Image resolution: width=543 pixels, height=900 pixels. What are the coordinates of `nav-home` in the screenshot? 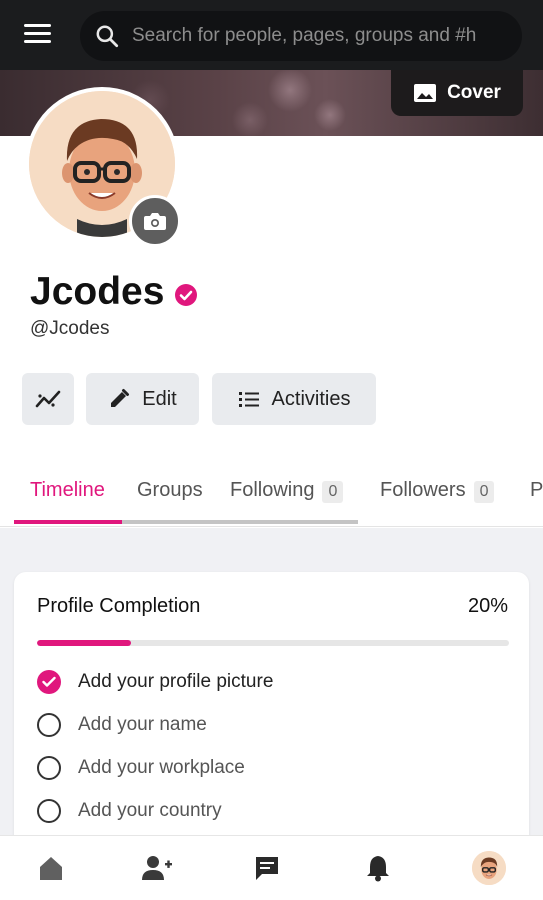 It's located at (51, 868).